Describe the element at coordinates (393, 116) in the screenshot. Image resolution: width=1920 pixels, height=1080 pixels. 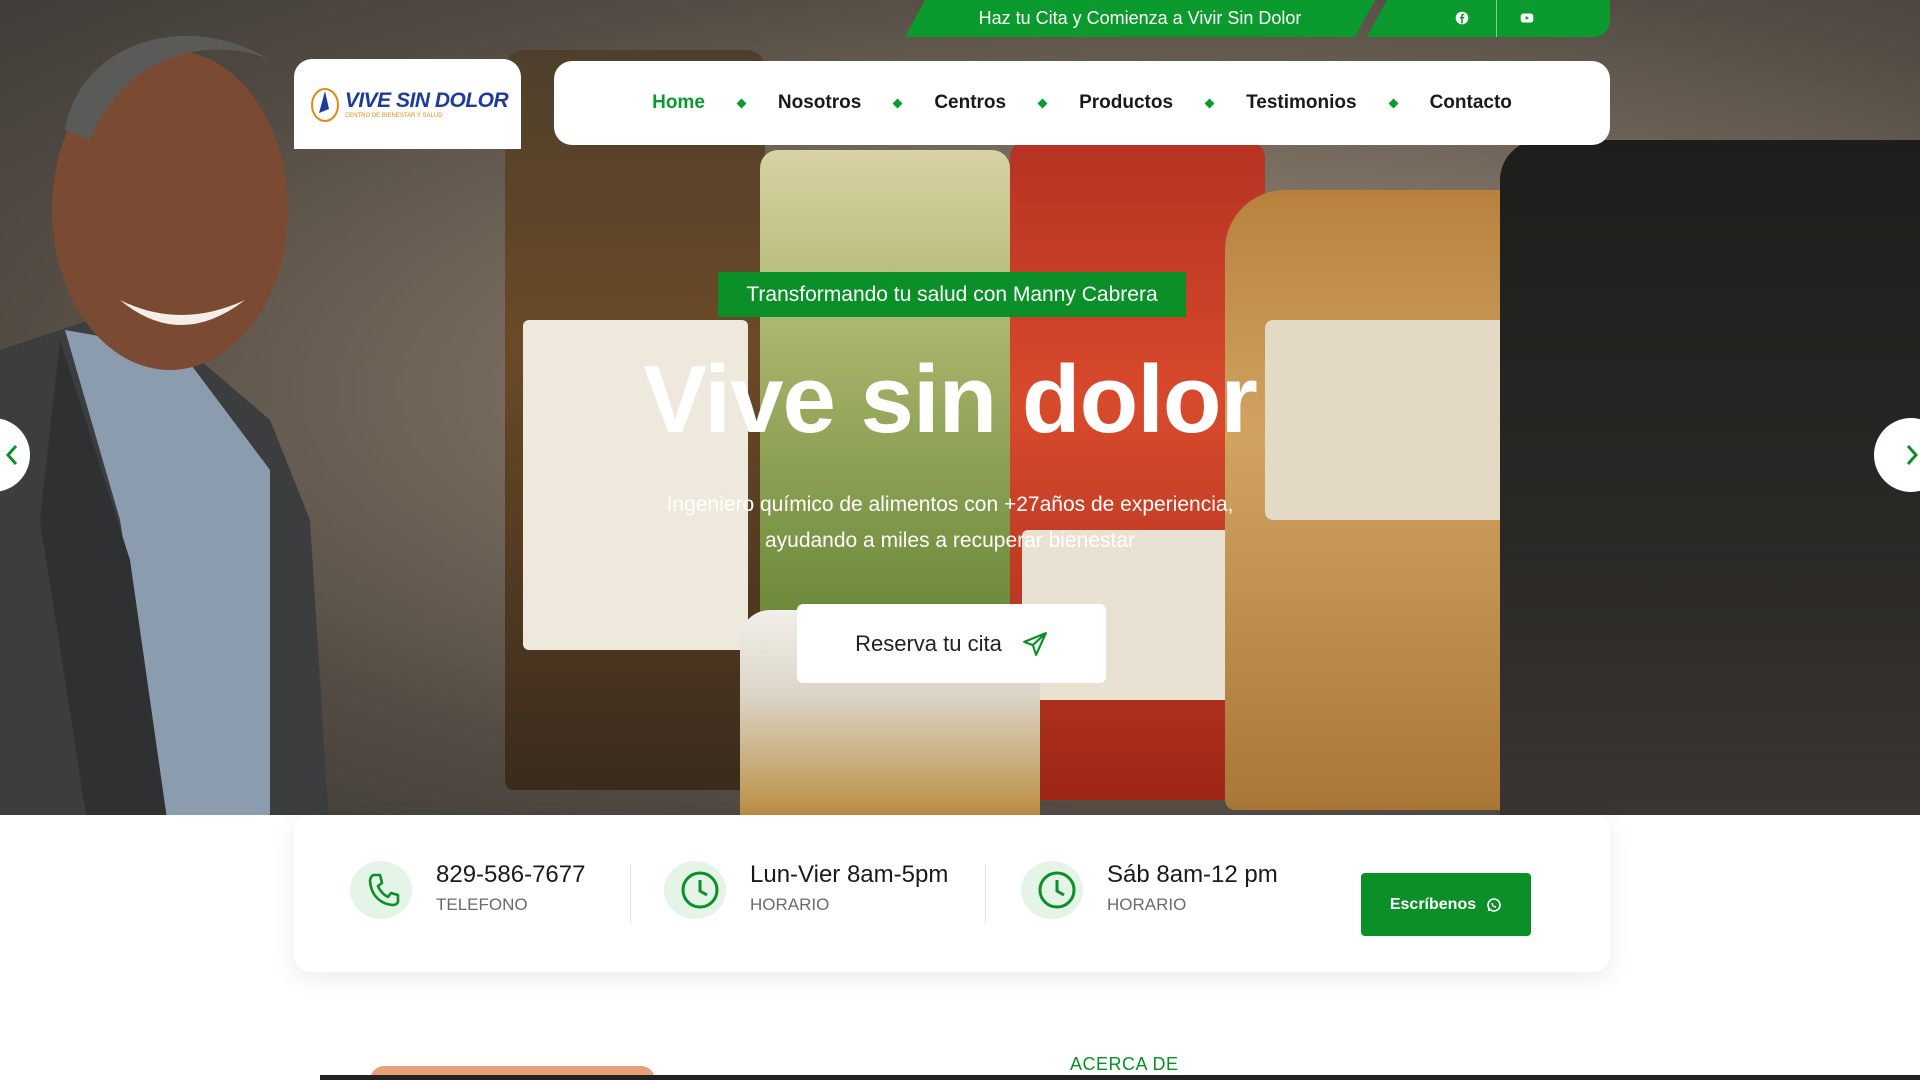
I see `logo-tagline: CENTRO DE BIENESTAR Y SALUD` at that location.